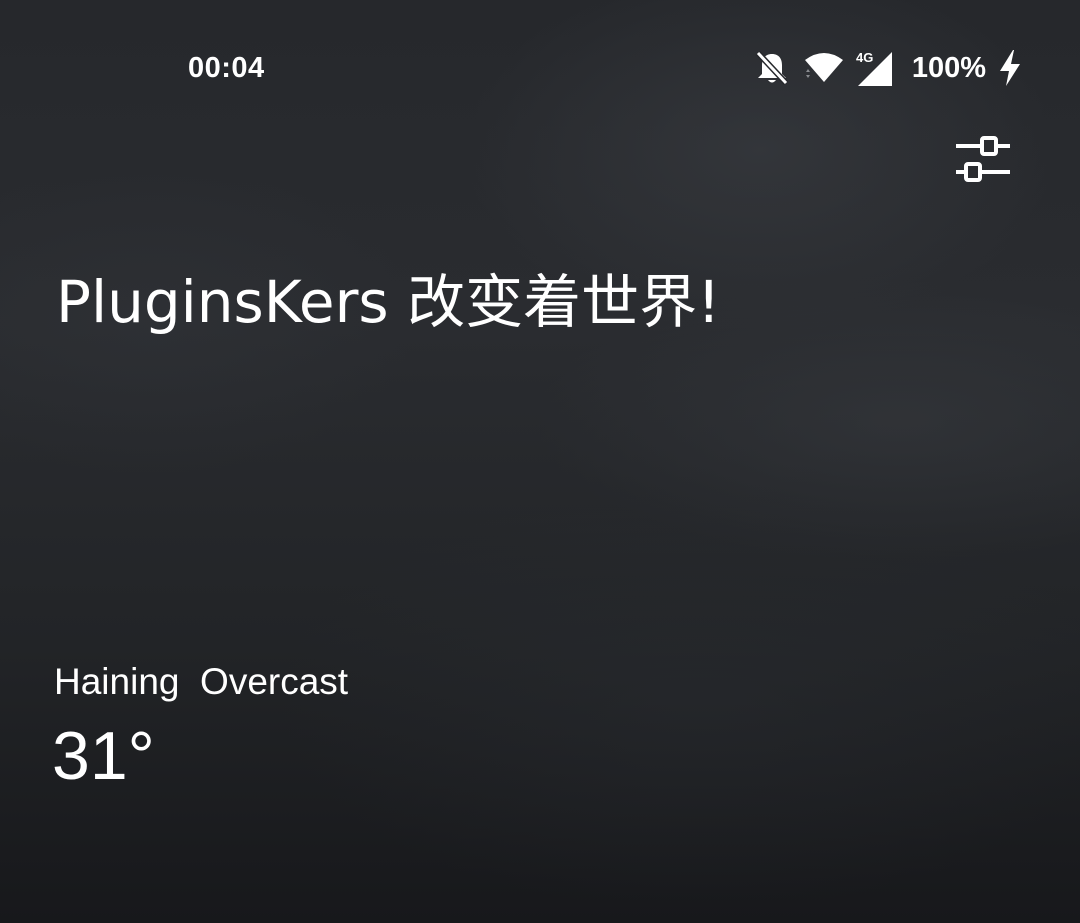 The width and height of the screenshot is (1080, 923). Describe the element at coordinates (226, 68) in the screenshot. I see `status-time: 00:04` at that location.